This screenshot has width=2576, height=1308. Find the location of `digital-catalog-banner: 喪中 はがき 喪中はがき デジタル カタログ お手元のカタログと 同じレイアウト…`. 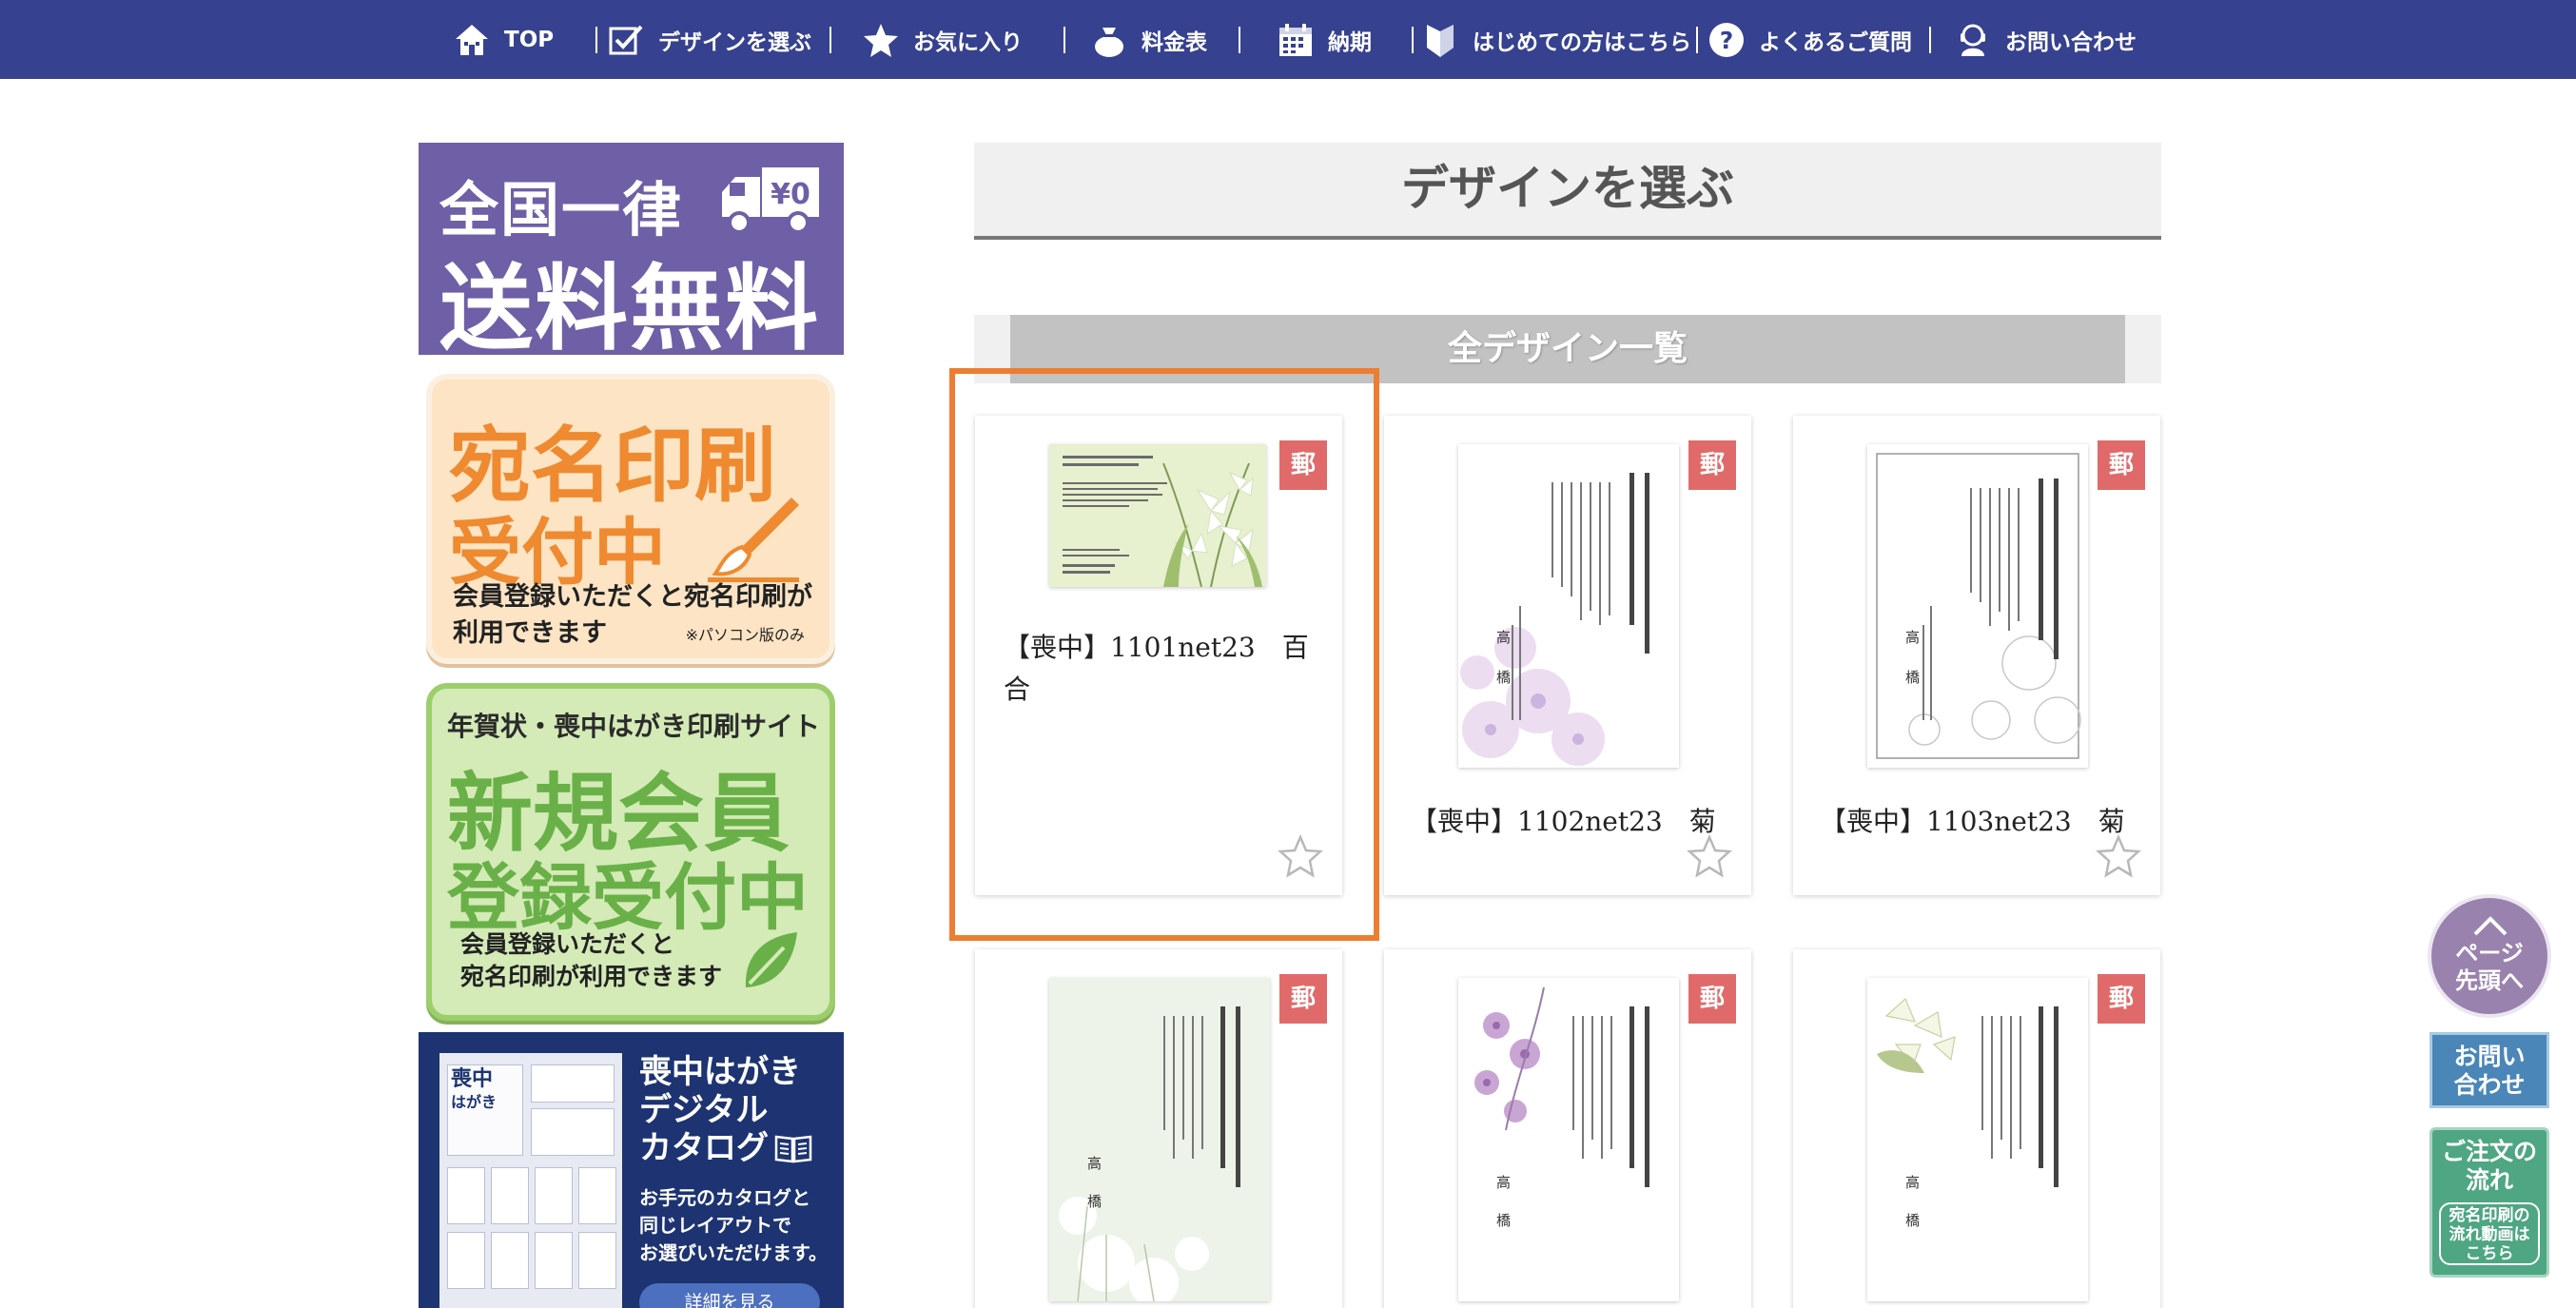

digital-catalog-banner: 喪中 はがき 喪中はがき デジタル カタログ お手元のカタログと 同じレイアウト… is located at coordinates (631, 1170).